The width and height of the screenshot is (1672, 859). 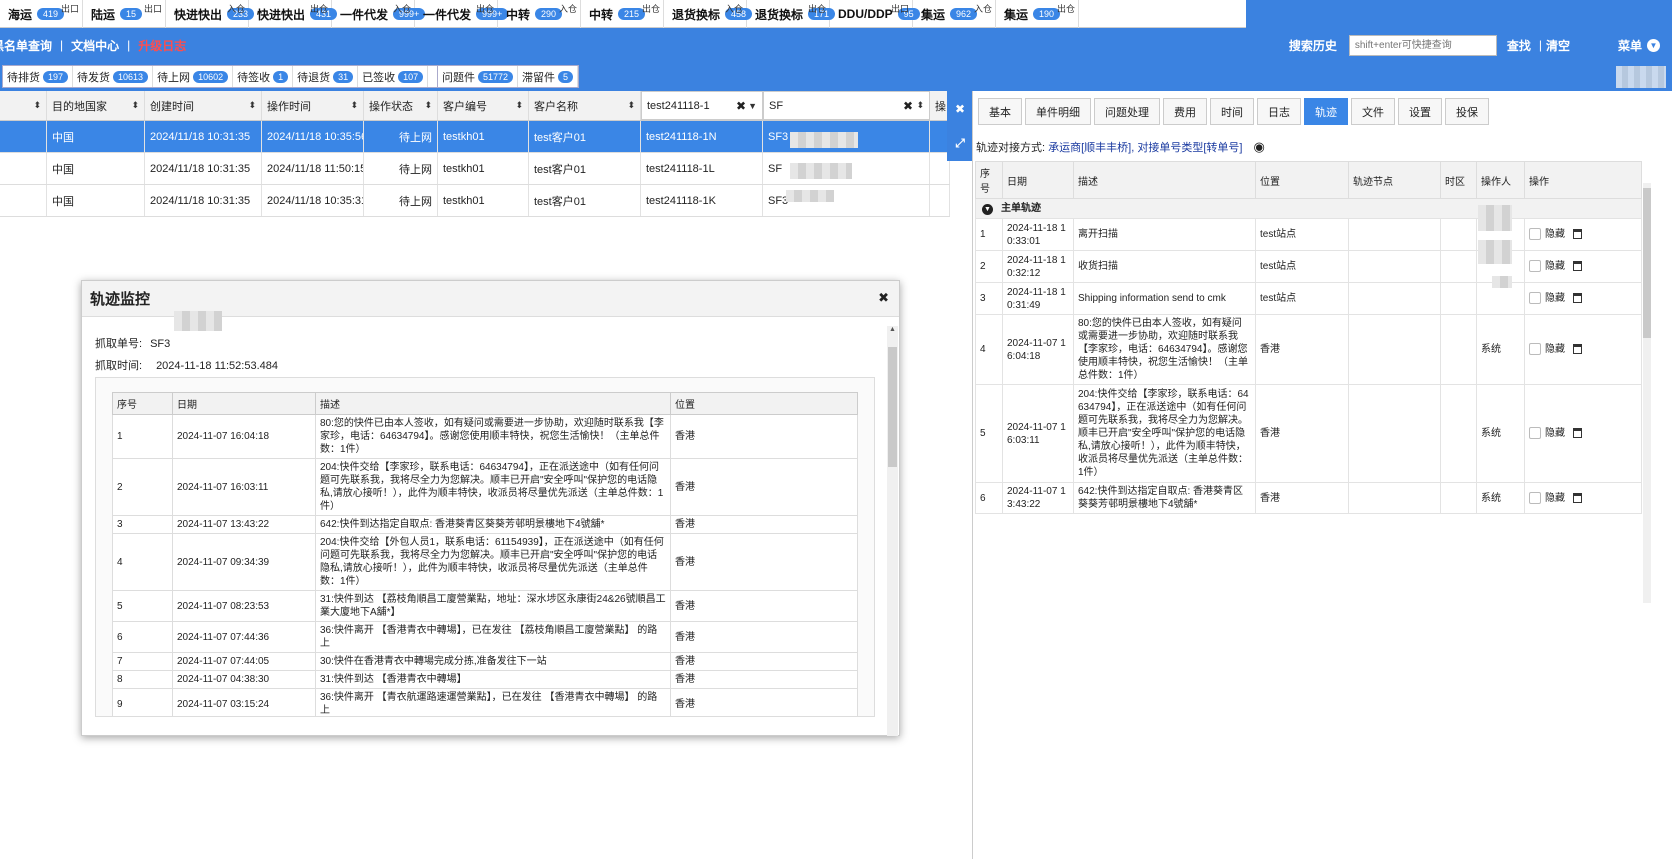 I want to click on scroll-up-icon: ▲, so click(x=892, y=329).